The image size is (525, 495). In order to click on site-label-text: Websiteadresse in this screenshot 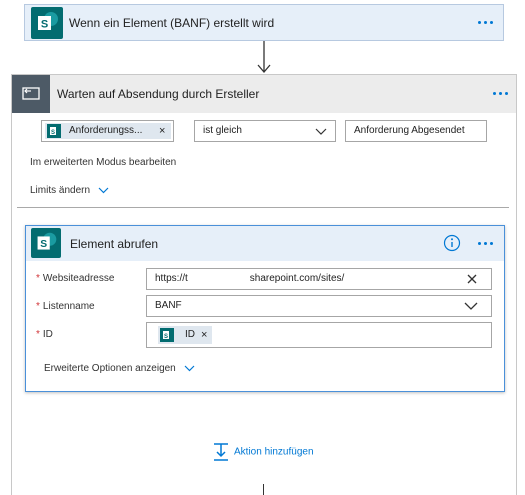, I will do `click(78, 278)`.